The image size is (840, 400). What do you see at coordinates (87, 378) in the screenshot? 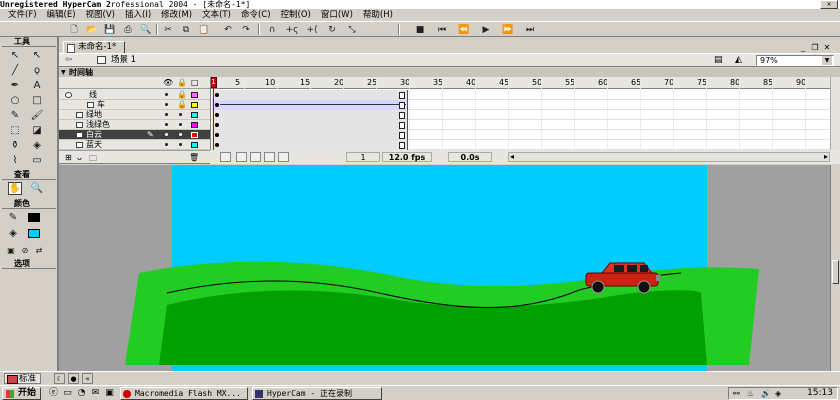
I see `rewind-small-icon: «` at bounding box center [87, 378].